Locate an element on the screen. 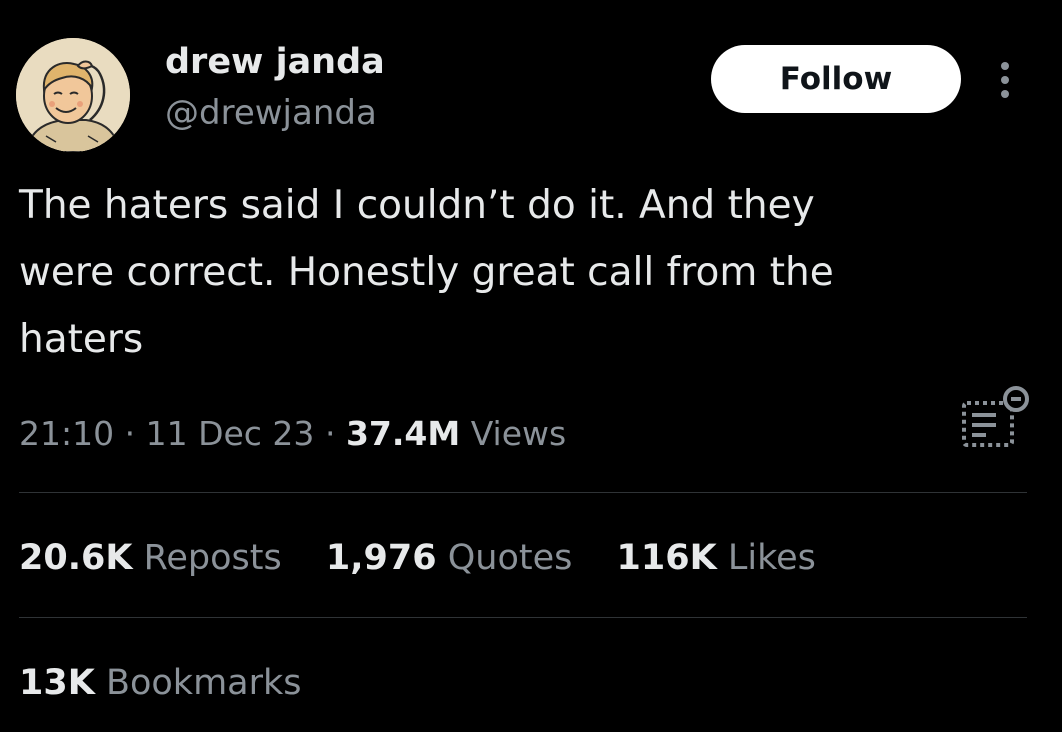 The image size is (1062, 732). views-count: 37.4M is located at coordinates (403, 433).